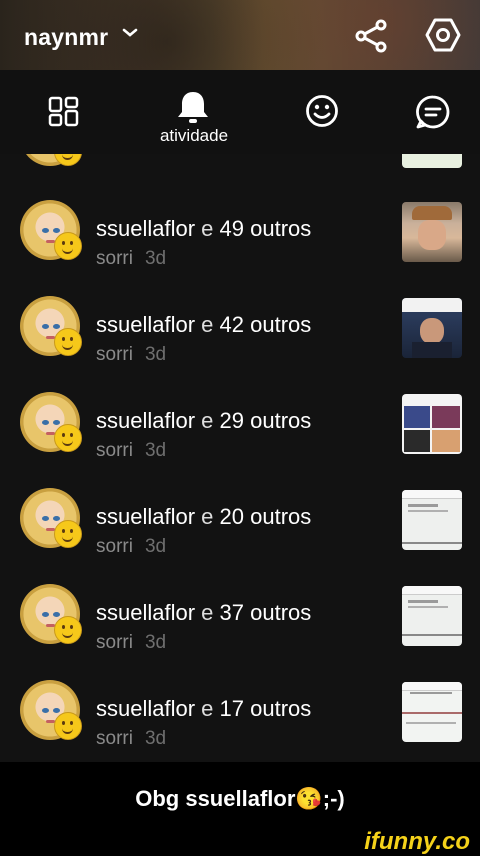 The width and height of the screenshot is (480, 856). I want to click on activity-text: ssuellaflor e 42 outros, so click(203, 325).